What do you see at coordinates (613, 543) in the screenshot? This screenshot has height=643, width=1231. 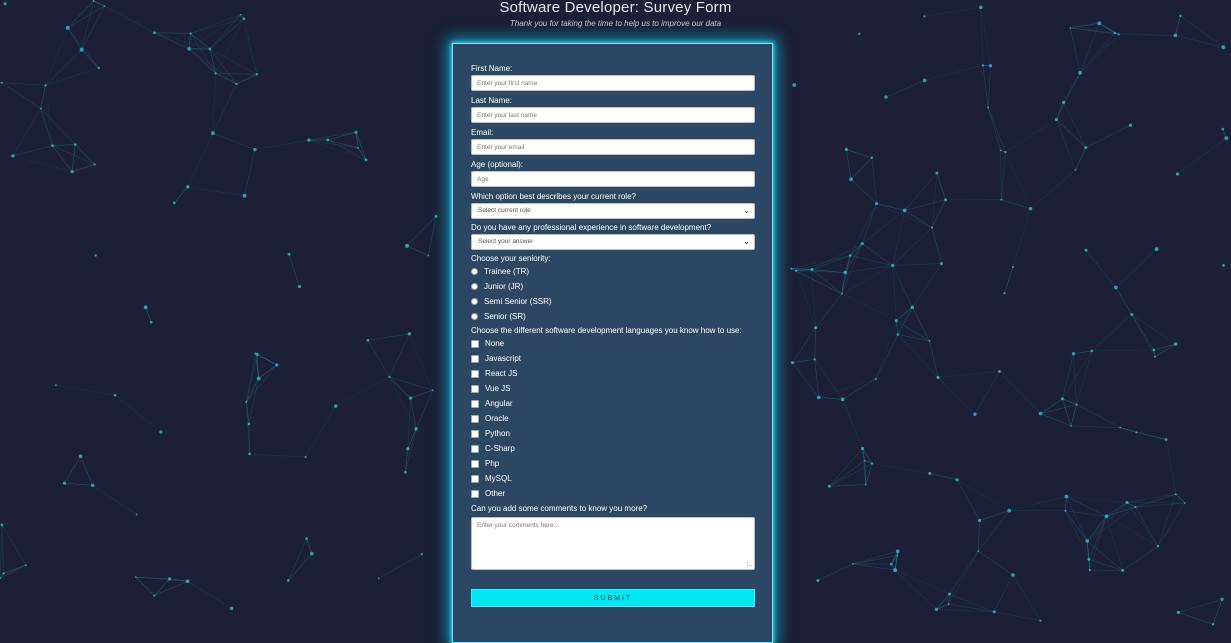 I see `comments-textarea: Enter your comments here... ∟` at bounding box center [613, 543].